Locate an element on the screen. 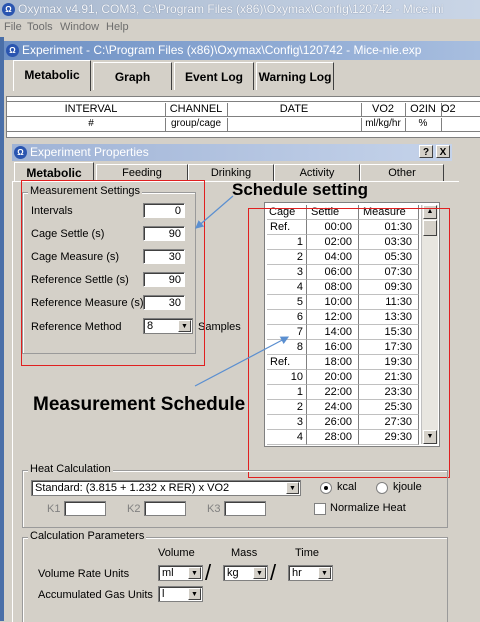 This screenshot has width=480, height=622. arrow-to-settings-icon is located at coordinates (214, 212).